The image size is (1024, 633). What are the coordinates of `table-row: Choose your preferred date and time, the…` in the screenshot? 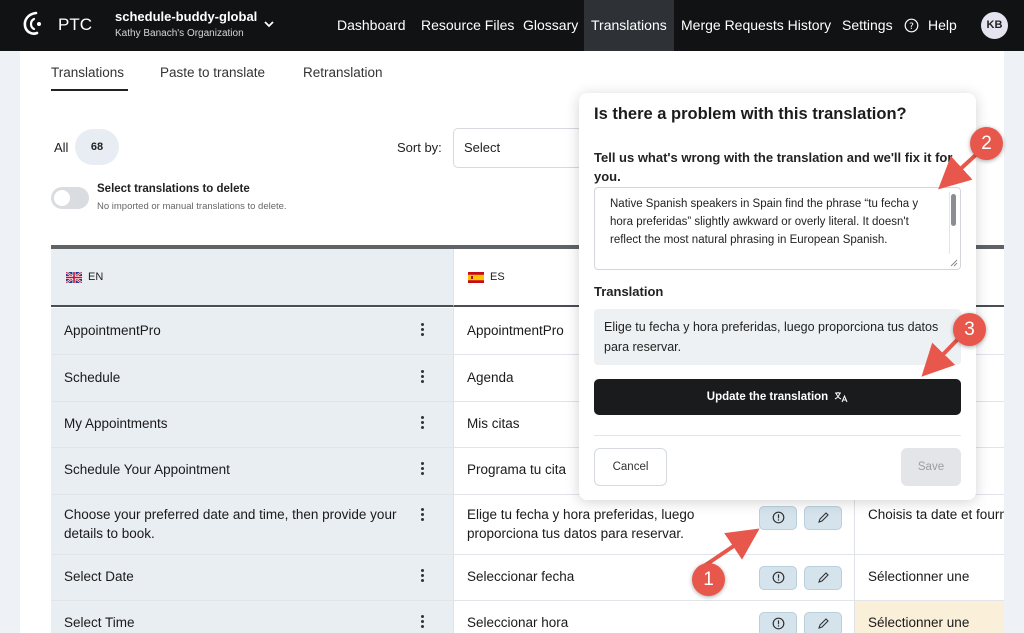 It's located at (527, 525).